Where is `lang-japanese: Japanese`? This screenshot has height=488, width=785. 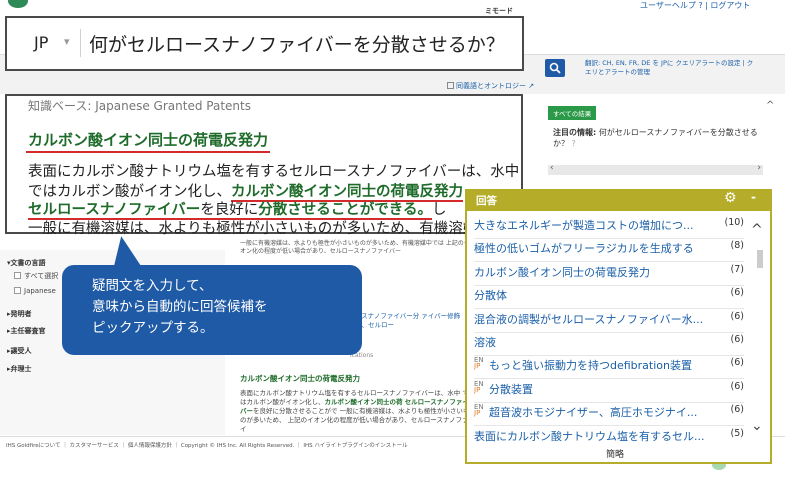 lang-japanese: Japanese is located at coordinates (35, 291).